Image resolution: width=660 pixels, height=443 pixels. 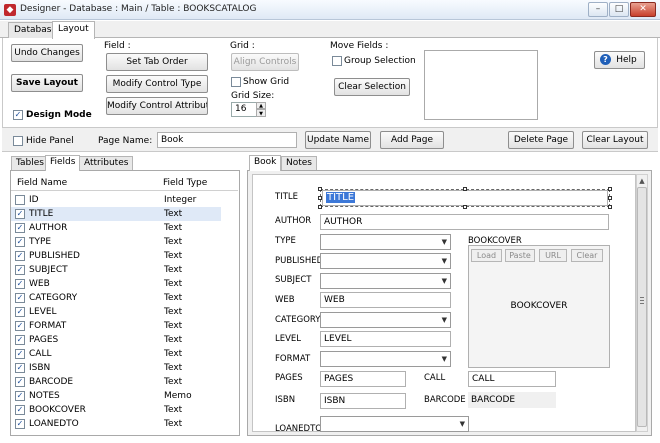 I want to click on format-combo: ▼, so click(x=385, y=359).